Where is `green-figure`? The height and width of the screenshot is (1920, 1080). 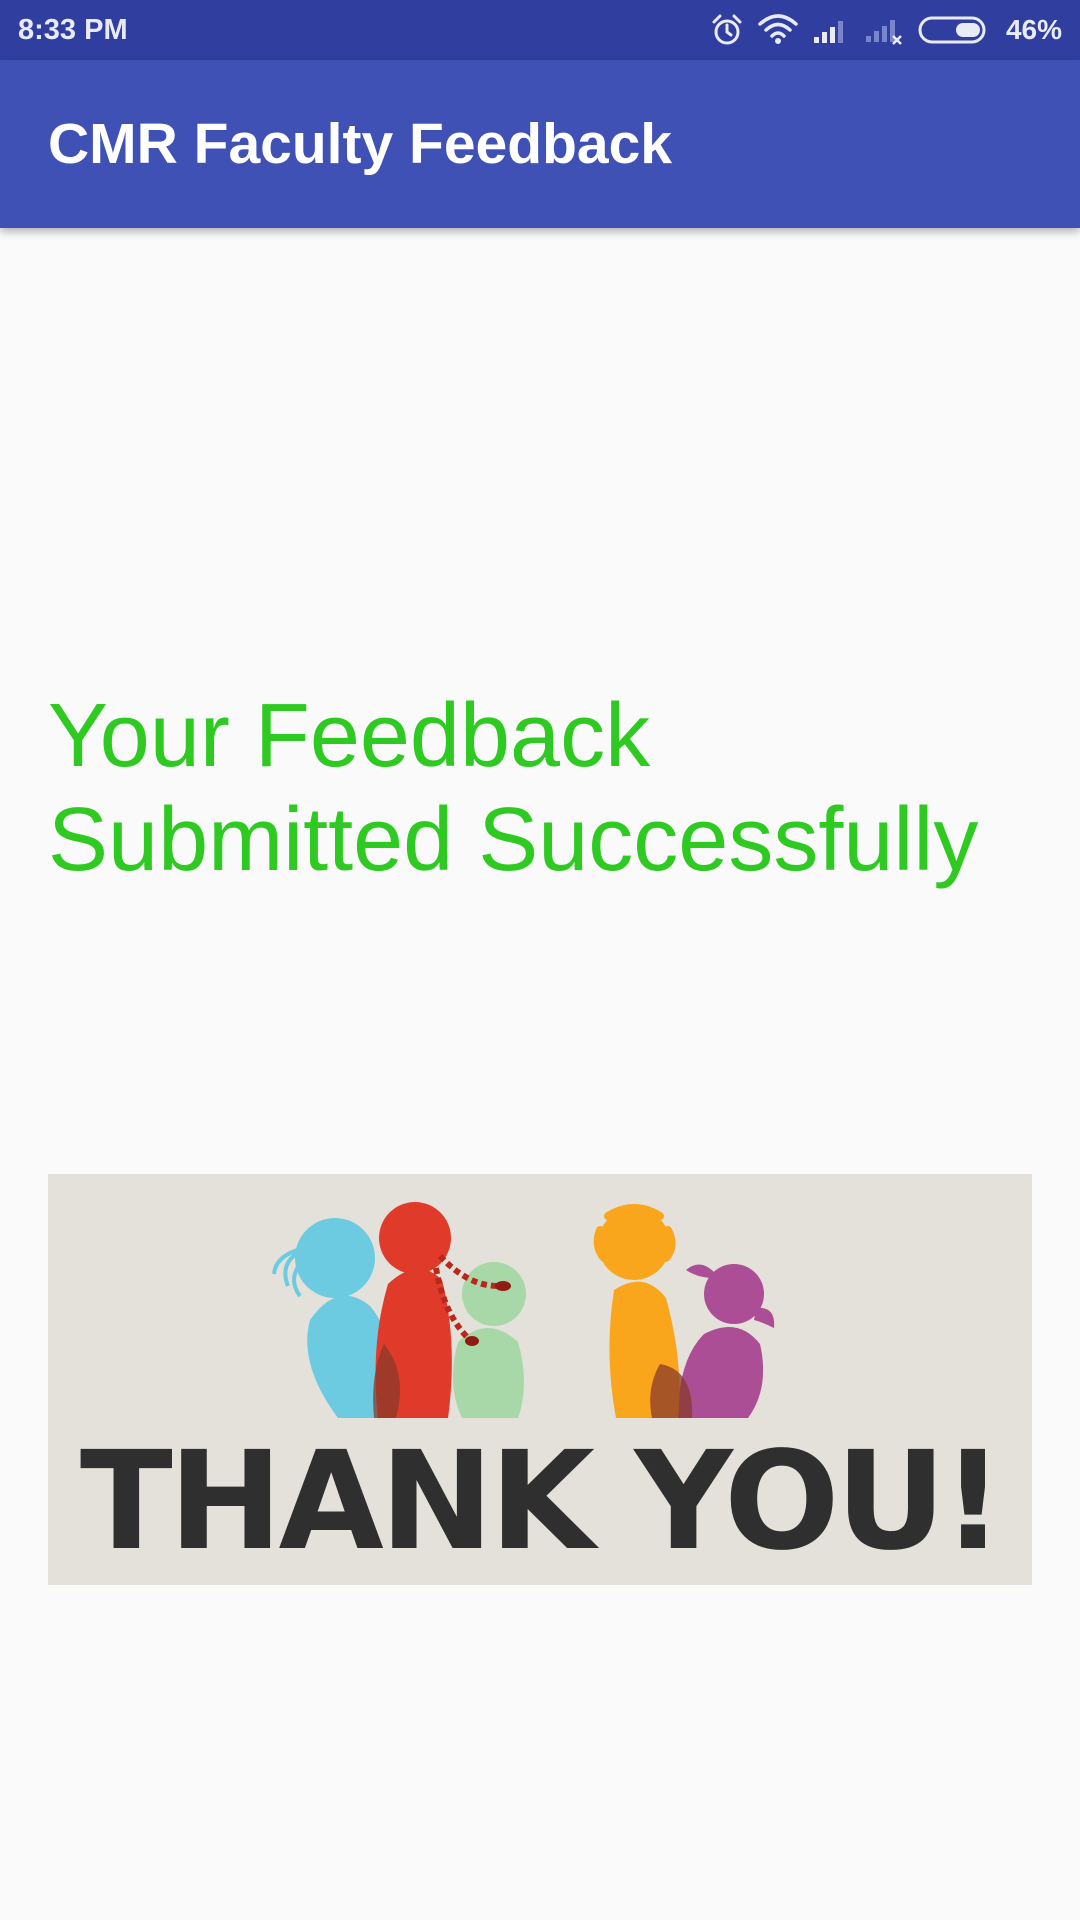
green-figure is located at coordinates (489, 1340).